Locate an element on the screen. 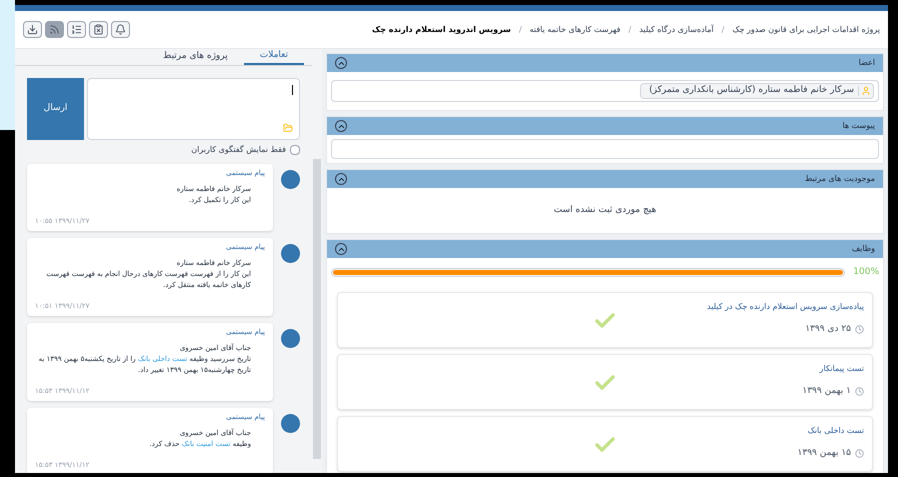 The height and width of the screenshot is (477, 898). progress-label: 100% is located at coordinates (866, 272).